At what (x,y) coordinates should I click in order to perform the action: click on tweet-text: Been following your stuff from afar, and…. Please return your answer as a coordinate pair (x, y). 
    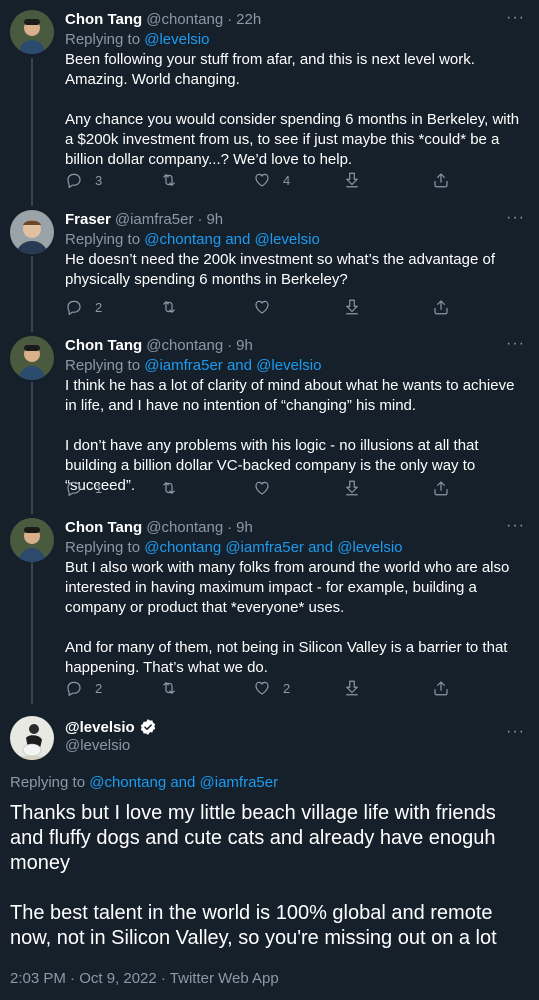
    Looking at the image, I should click on (295, 110).